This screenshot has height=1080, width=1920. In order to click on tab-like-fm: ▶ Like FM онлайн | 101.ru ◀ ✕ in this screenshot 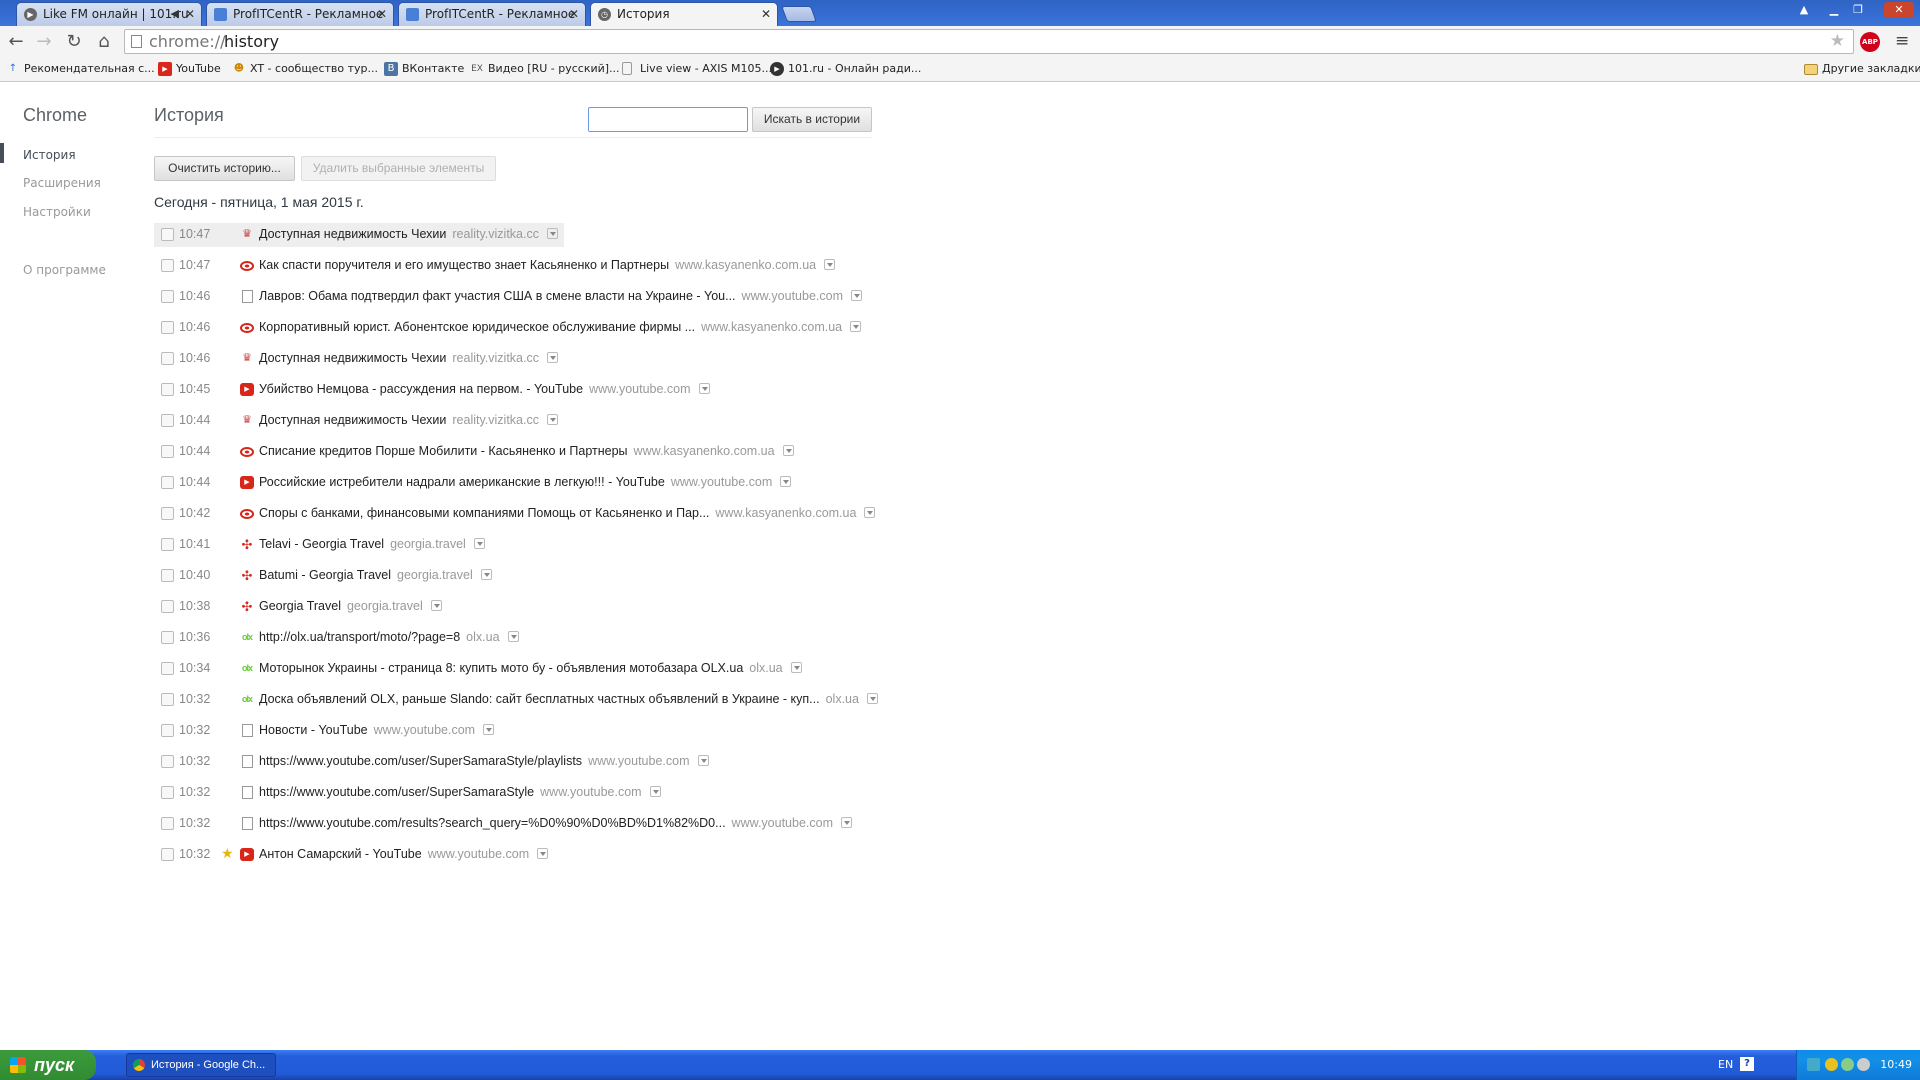, I will do `click(109, 14)`.